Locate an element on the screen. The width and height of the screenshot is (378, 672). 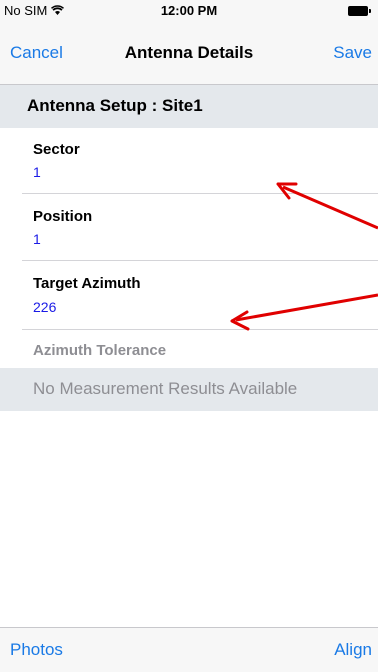
sector-label: Sector is located at coordinates (56, 149).